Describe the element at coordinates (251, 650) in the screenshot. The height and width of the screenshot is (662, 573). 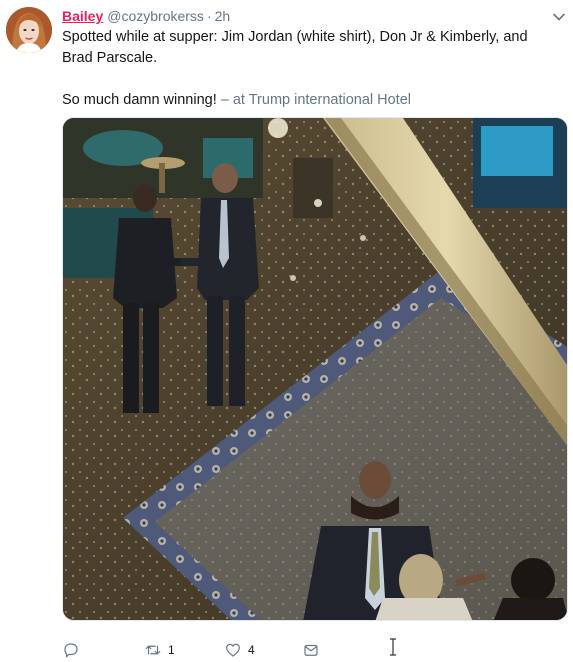
I see `like-count: 4` at that location.